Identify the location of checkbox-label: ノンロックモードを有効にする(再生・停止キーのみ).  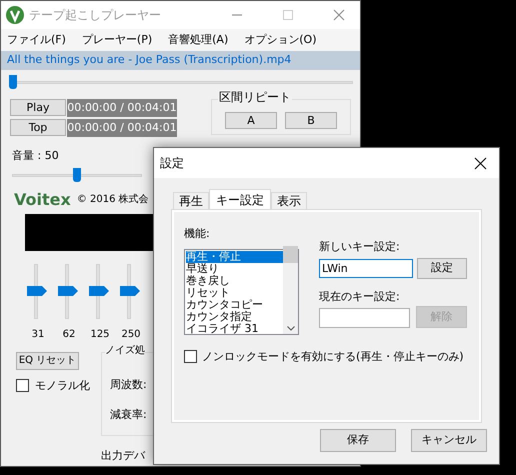
(333, 356).